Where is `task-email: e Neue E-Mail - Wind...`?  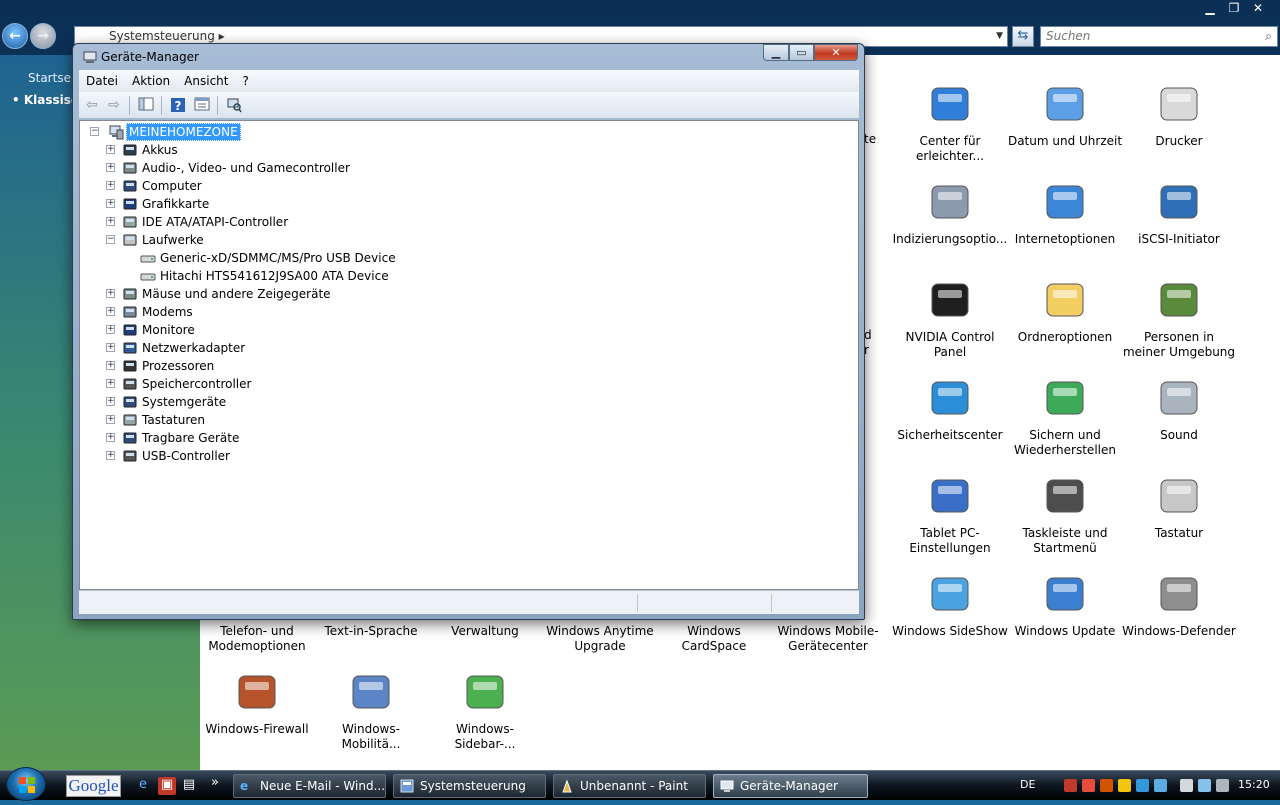 task-email: e Neue E-Mail - Wind... is located at coordinates (309, 786).